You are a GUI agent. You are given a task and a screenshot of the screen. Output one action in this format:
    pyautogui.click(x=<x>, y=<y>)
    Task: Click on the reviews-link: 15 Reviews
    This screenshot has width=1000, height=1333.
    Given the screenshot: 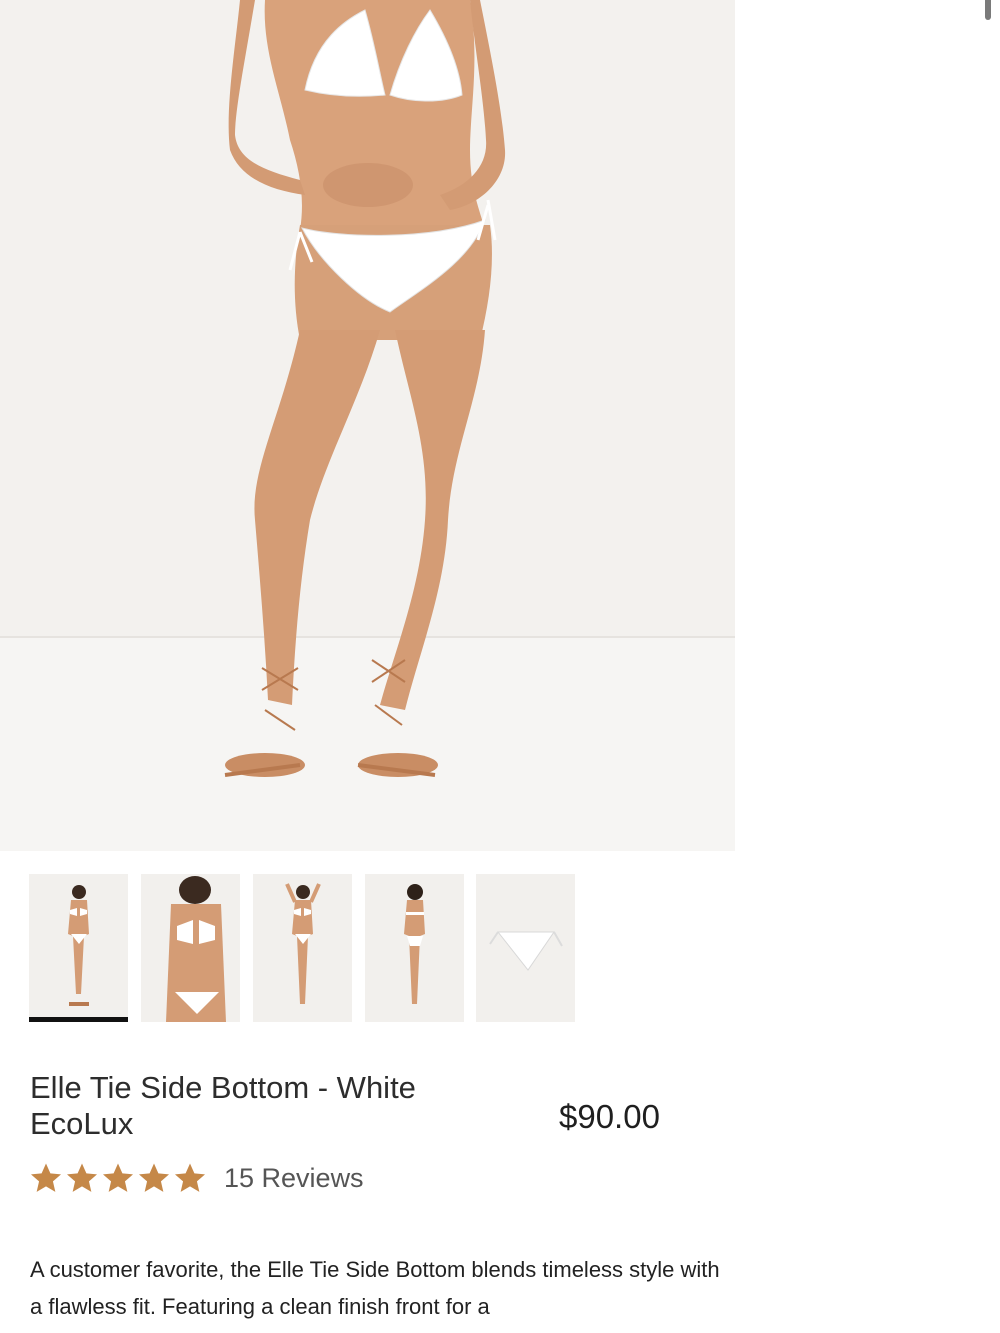 What is the action you would take?
    pyautogui.click(x=294, y=1178)
    